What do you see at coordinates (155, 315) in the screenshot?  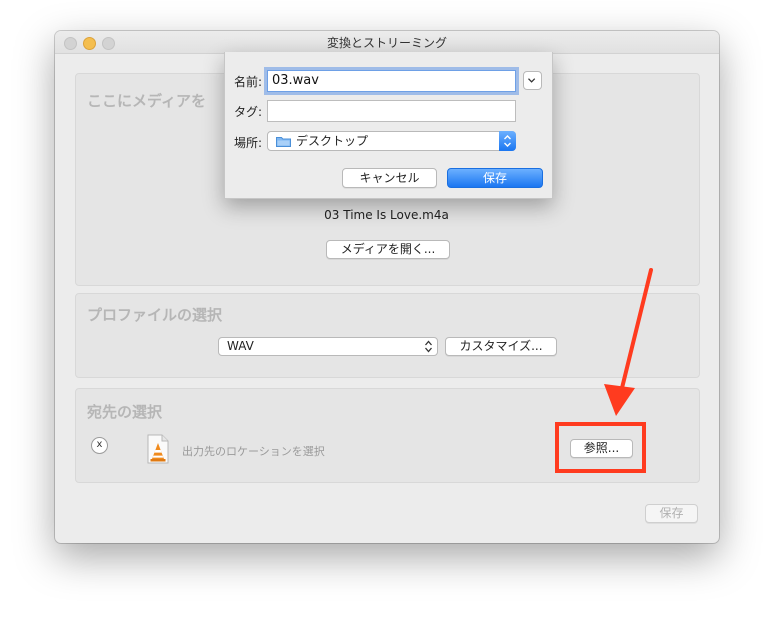 I see `profile-panel-title: プロファイルの選択` at bounding box center [155, 315].